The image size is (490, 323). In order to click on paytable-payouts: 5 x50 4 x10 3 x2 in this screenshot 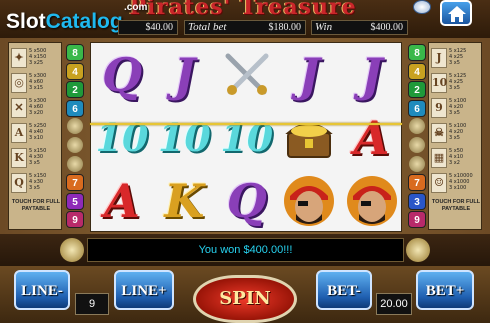, I will do `click(456, 157)`.